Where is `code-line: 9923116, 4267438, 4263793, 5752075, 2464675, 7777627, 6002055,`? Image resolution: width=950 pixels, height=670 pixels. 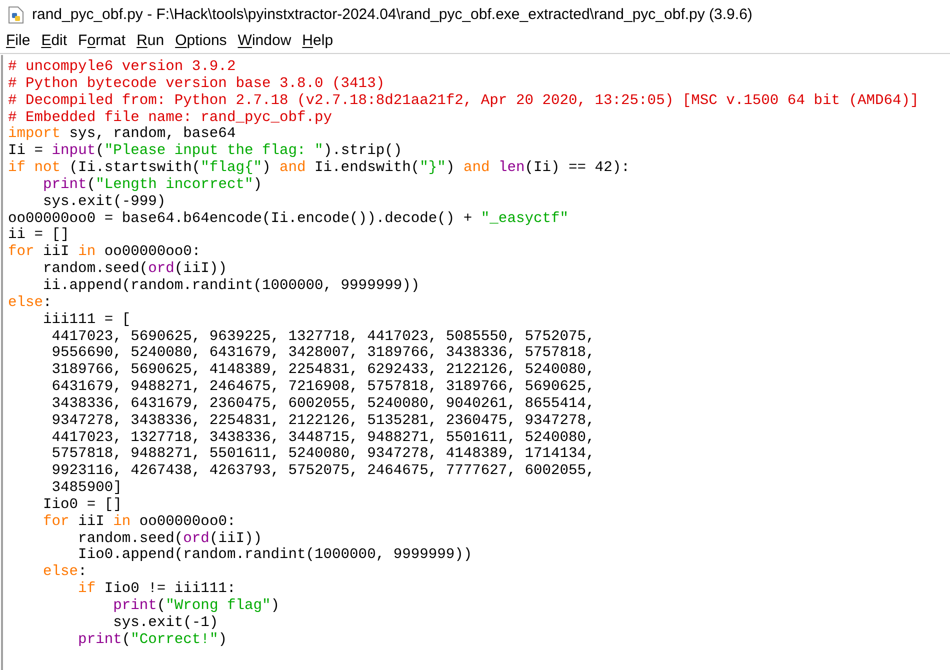
code-line: 9923116, 4267438, 4263793, 5752075, 2464675, 7777627, 6002055, is located at coordinates (322, 471).